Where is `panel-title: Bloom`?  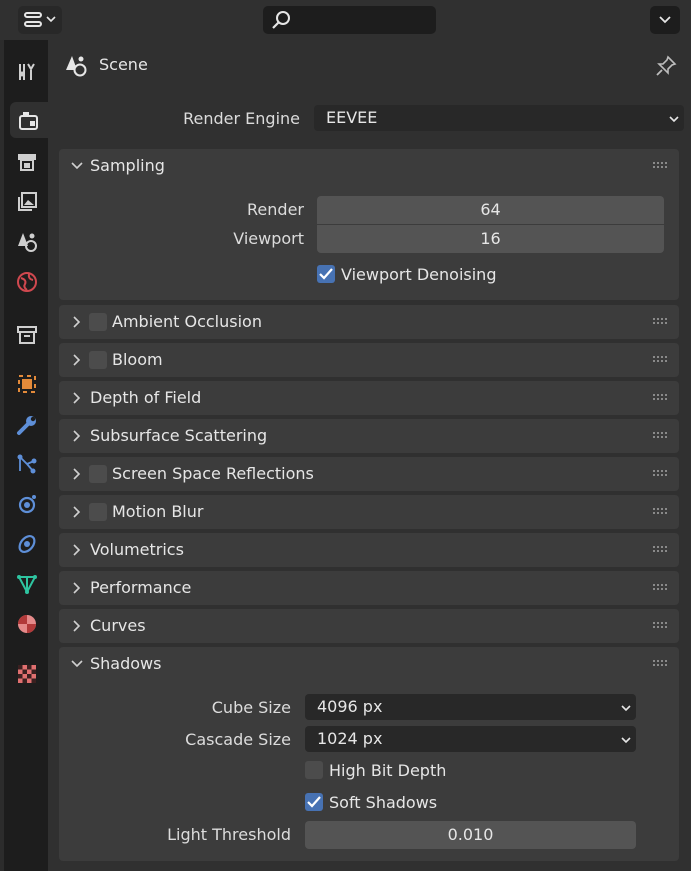 panel-title: Bloom is located at coordinates (137, 359).